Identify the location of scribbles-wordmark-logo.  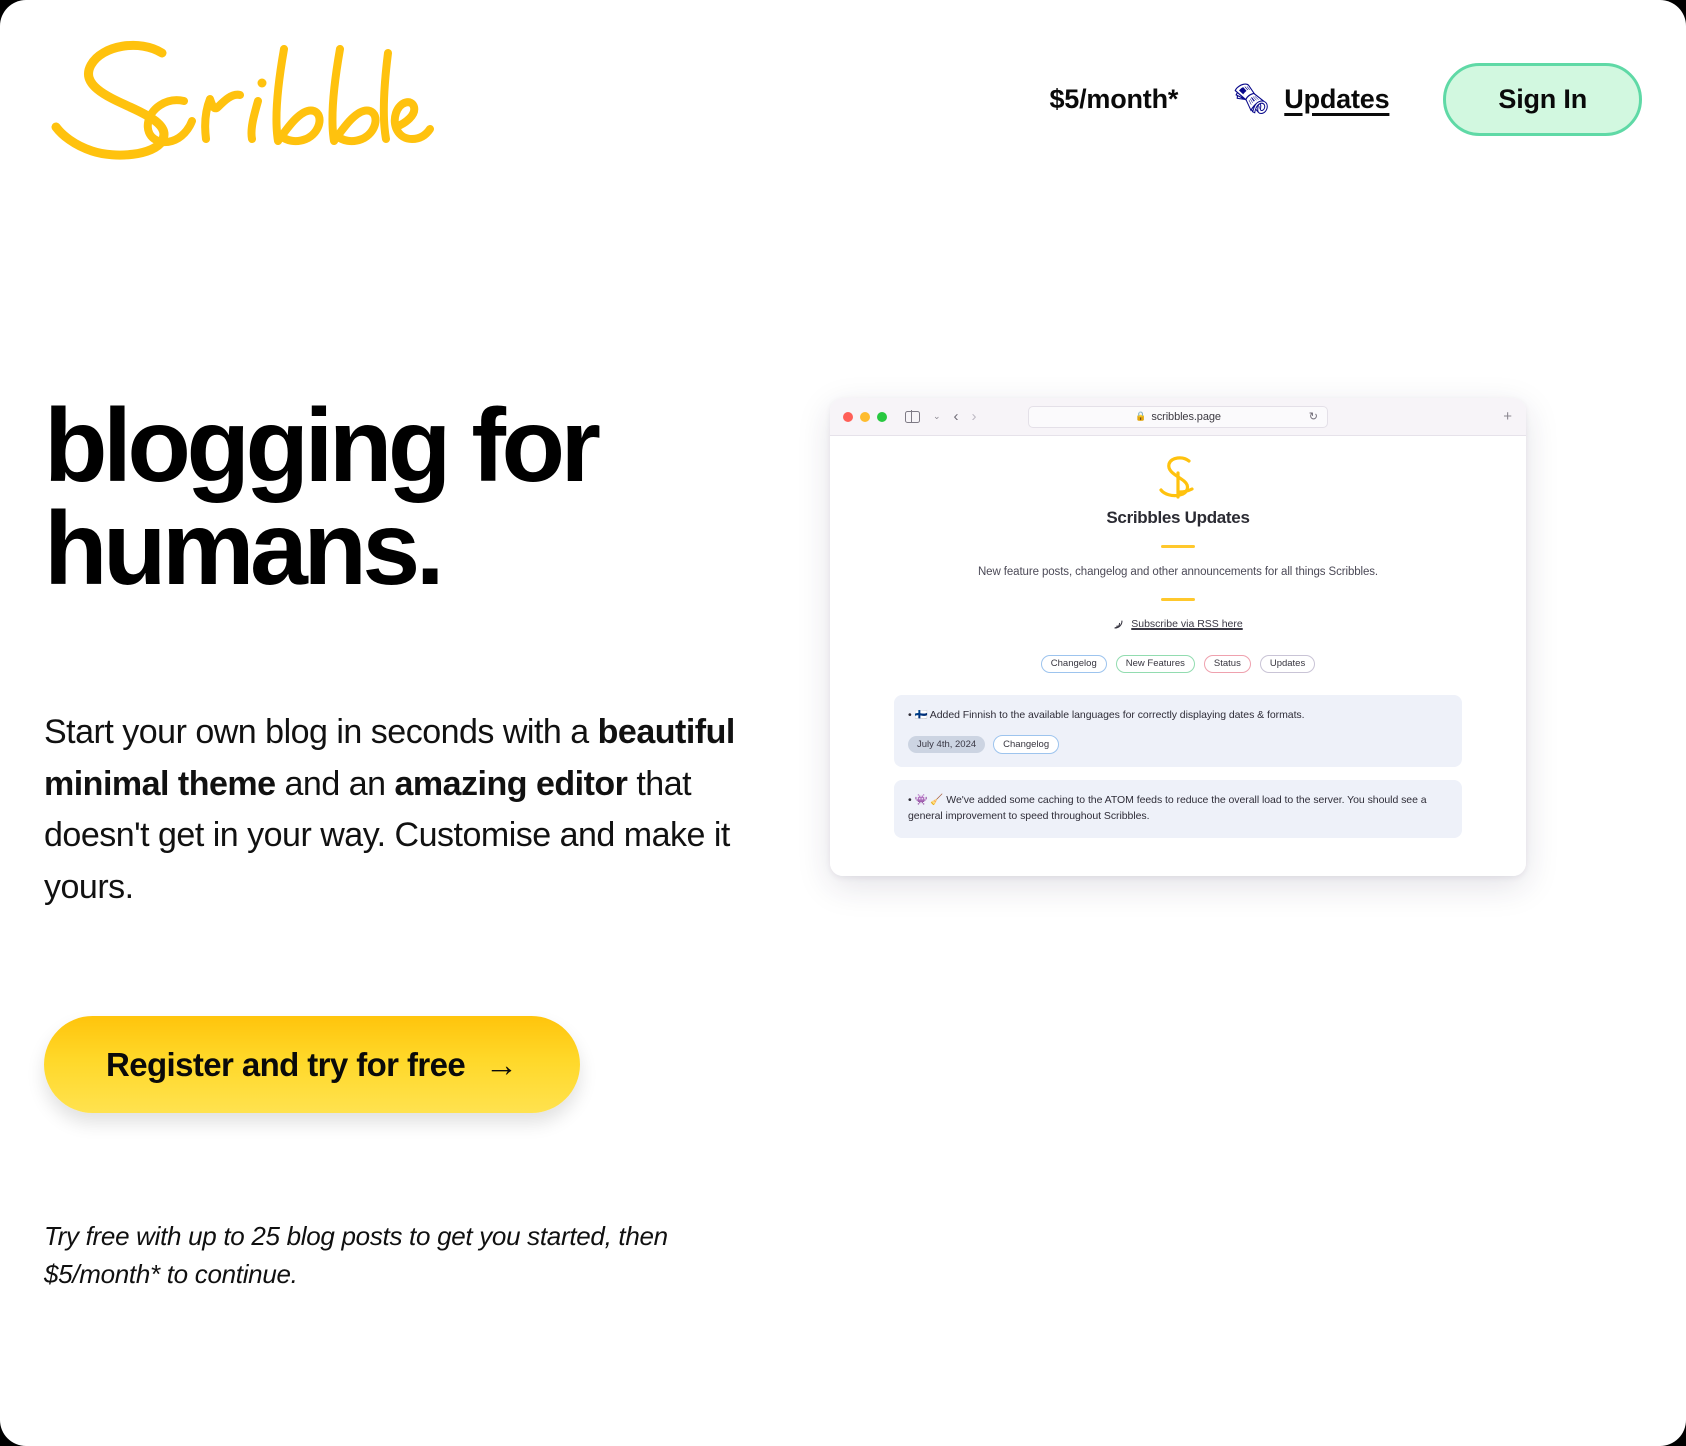
(242, 100).